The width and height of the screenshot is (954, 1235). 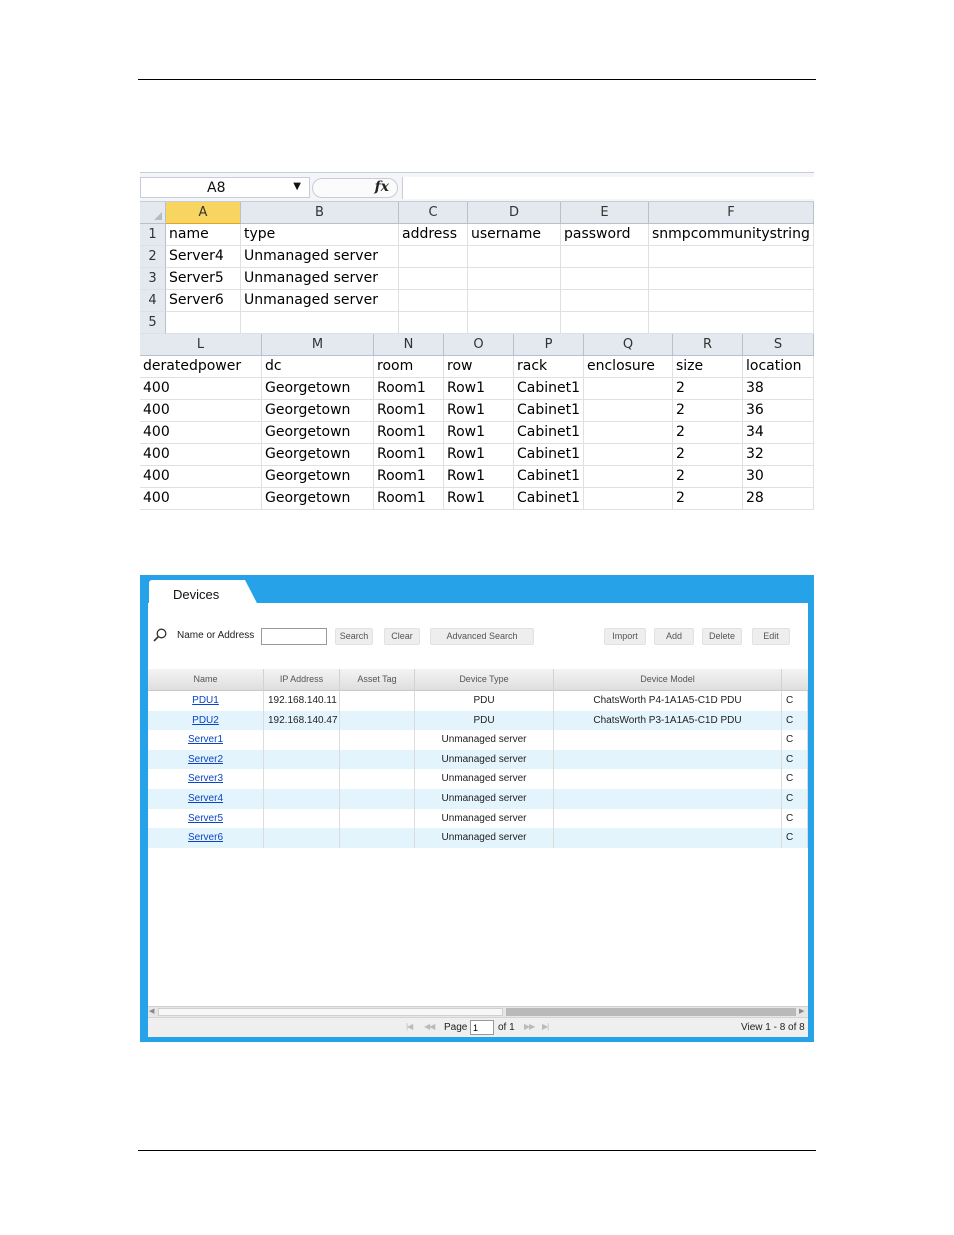 What do you see at coordinates (433, 213) in the screenshot?
I see `column-header-c: C` at bounding box center [433, 213].